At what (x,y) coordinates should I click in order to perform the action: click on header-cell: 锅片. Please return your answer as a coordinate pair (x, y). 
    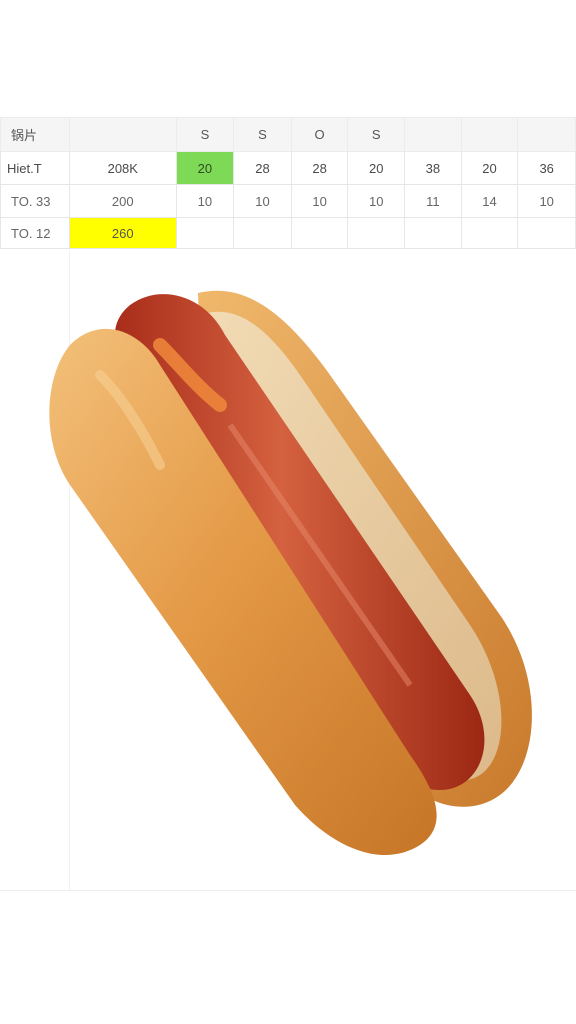
    Looking at the image, I should click on (35, 134).